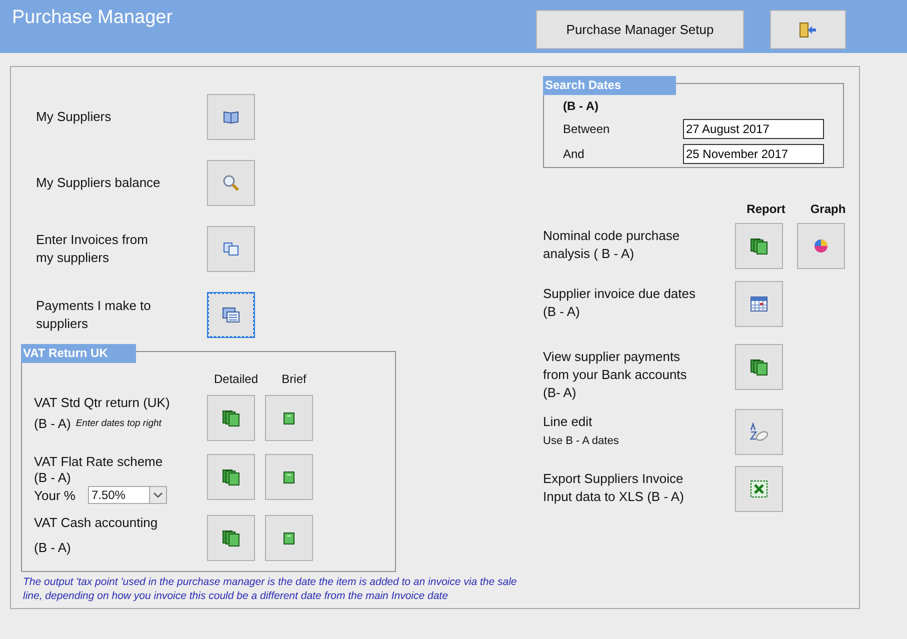 The width and height of the screenshot is (907, 639). What do you see at coordinates (99, 183) in the screenshot?
I see `menu-label: My Suppliers balance` at bounding box center [99, 183].